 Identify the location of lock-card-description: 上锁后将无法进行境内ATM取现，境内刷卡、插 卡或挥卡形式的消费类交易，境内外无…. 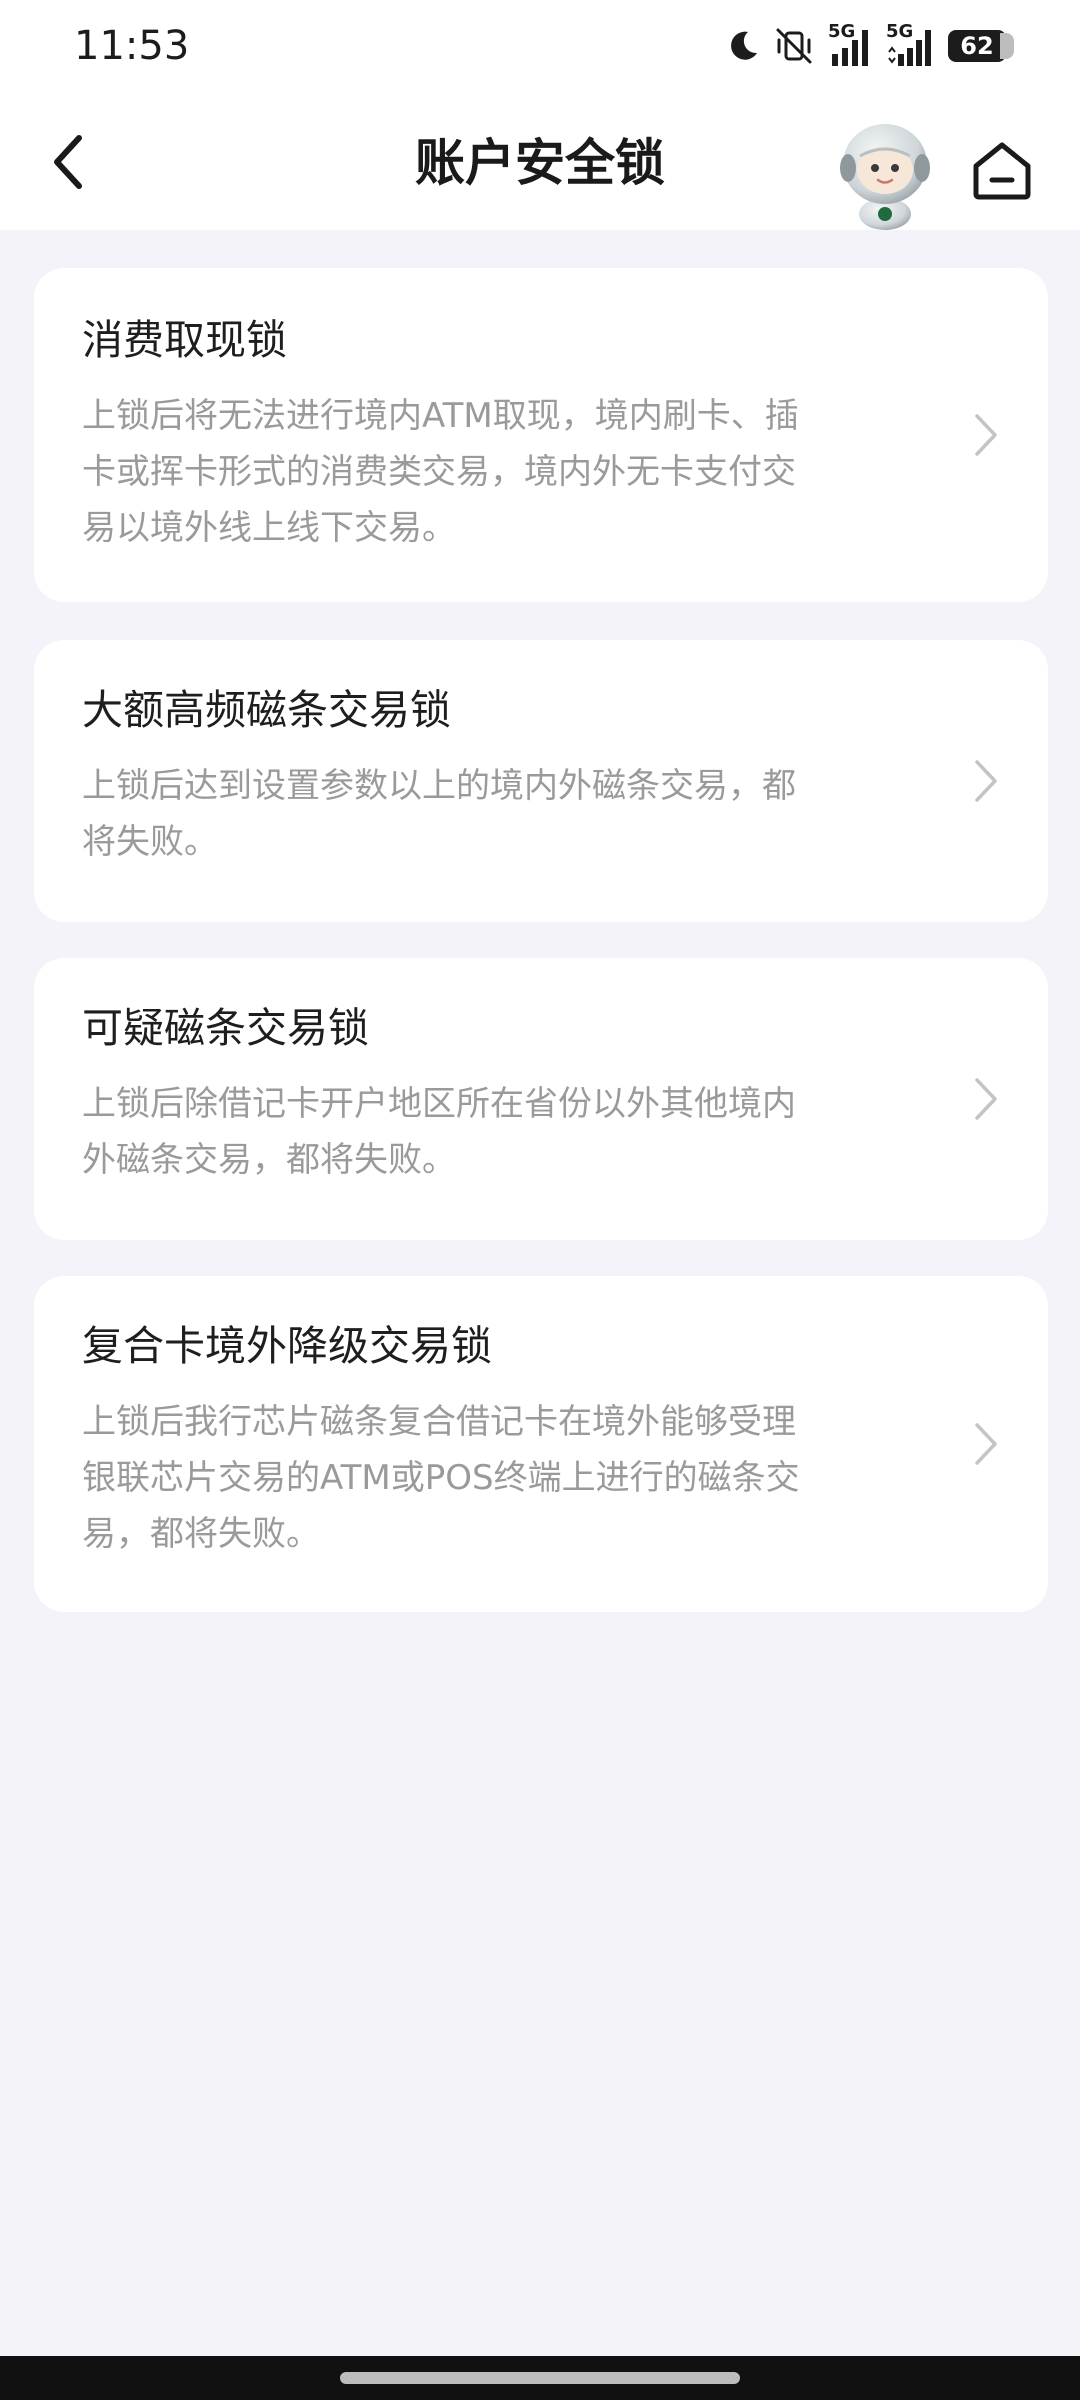
(497, 472).